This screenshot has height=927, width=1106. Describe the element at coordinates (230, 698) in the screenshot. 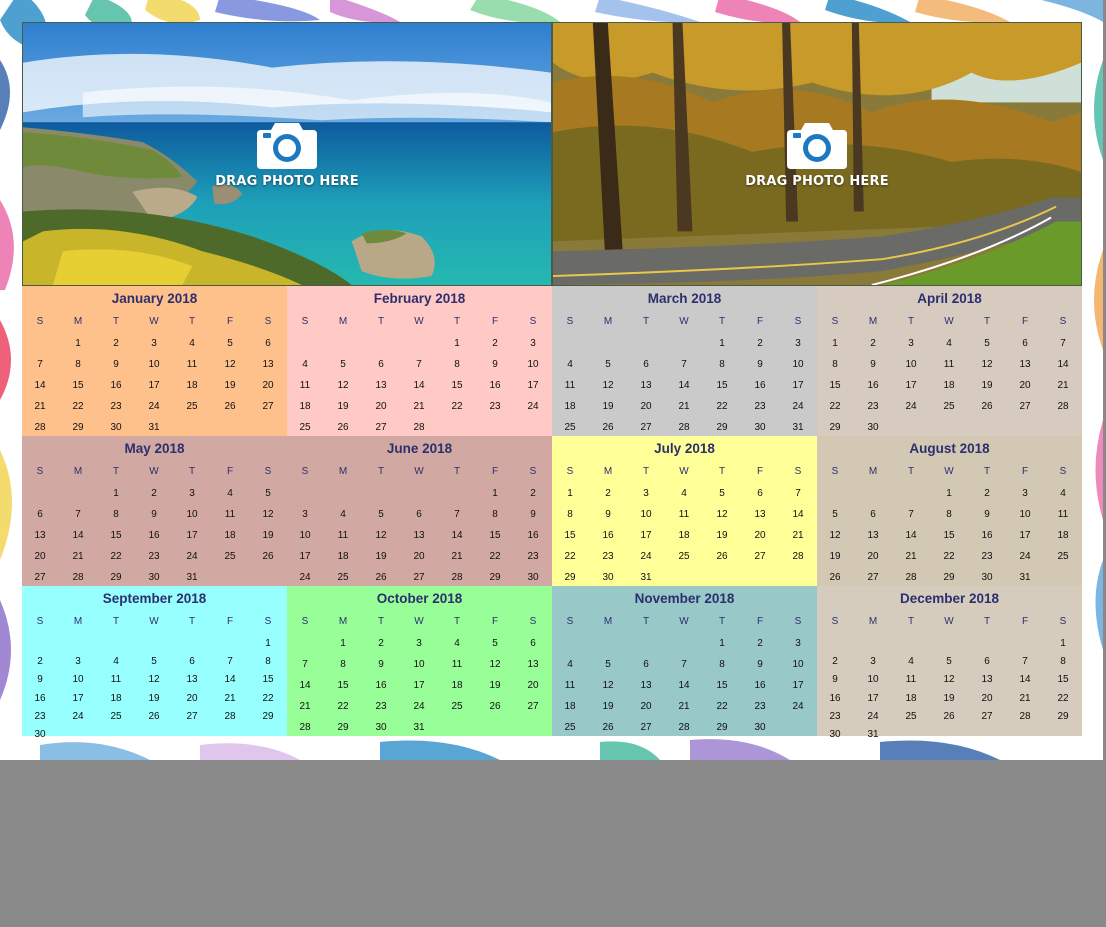

I see `day-cell: 21` at that location.